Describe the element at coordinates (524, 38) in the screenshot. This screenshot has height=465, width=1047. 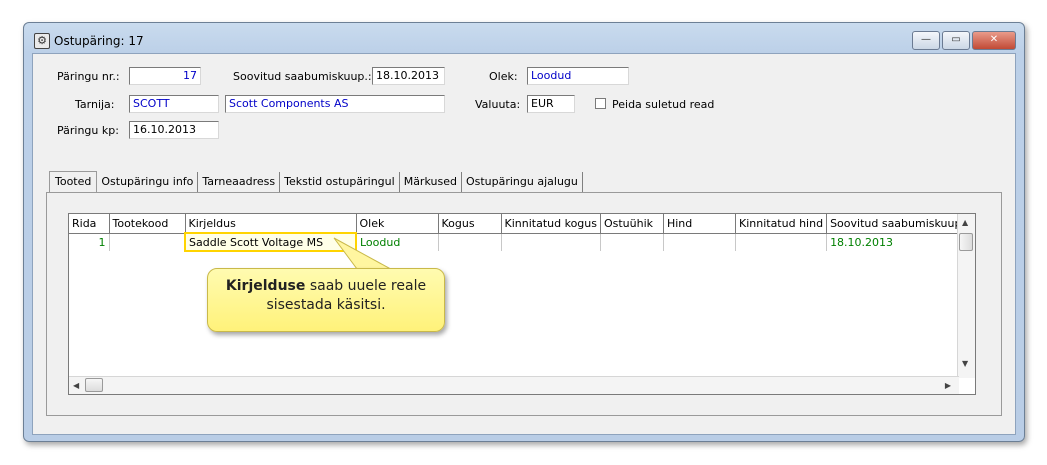
I see `title-bar: ⚙ Ostupäring: 17 — ▭ ✕` at that location.